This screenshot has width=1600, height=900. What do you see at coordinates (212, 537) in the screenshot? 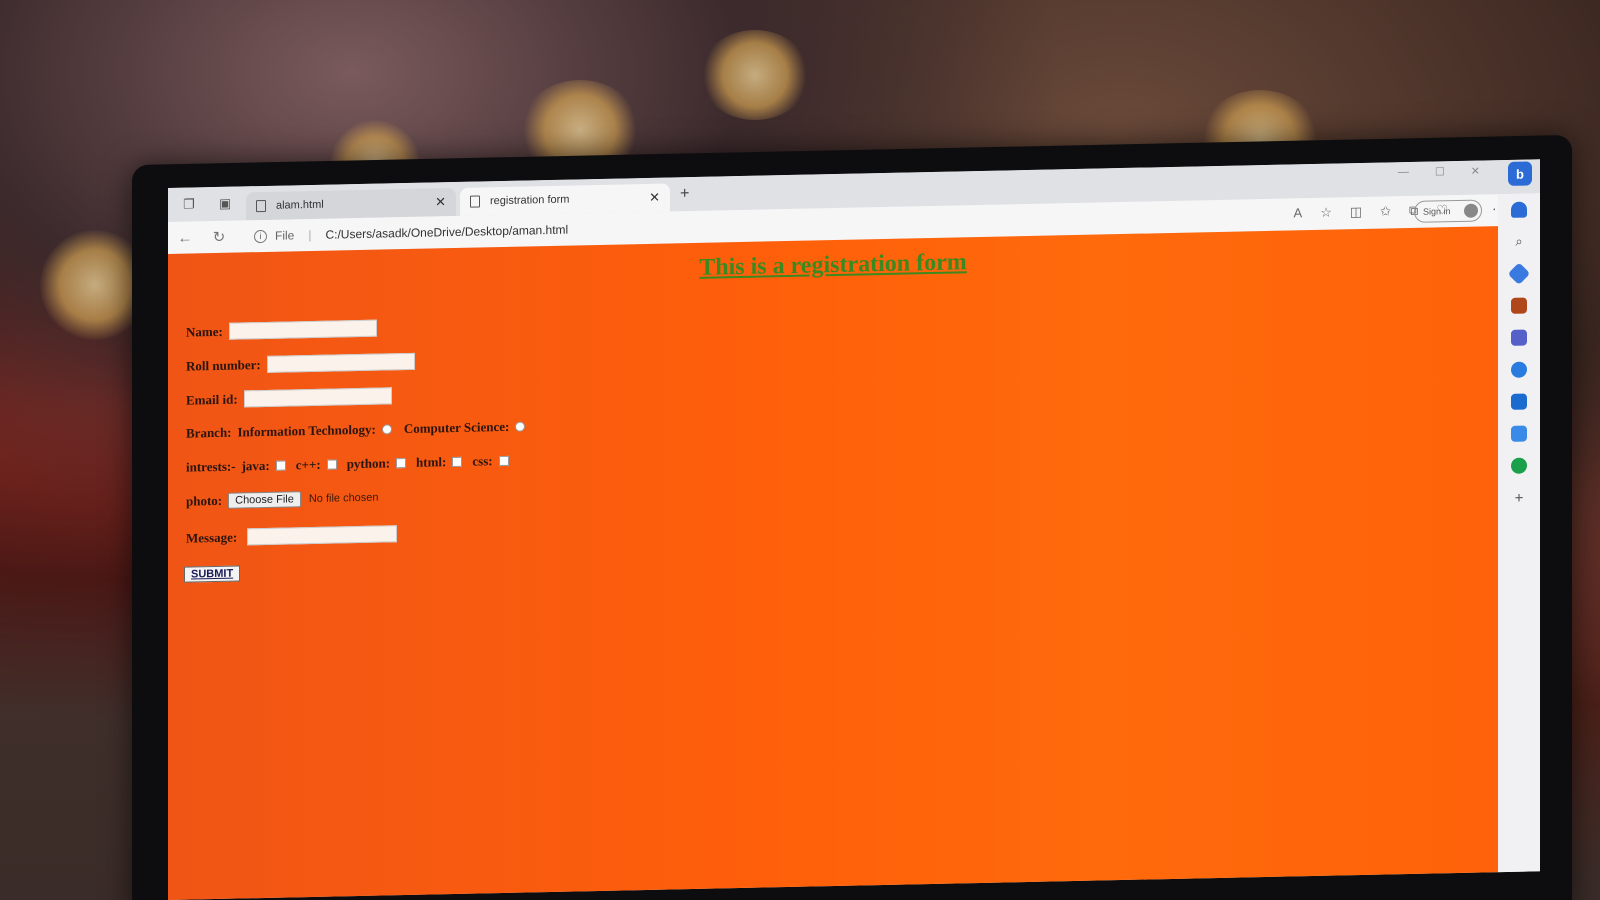
I see `message-label: Message:` at bounding box center [212, 537].